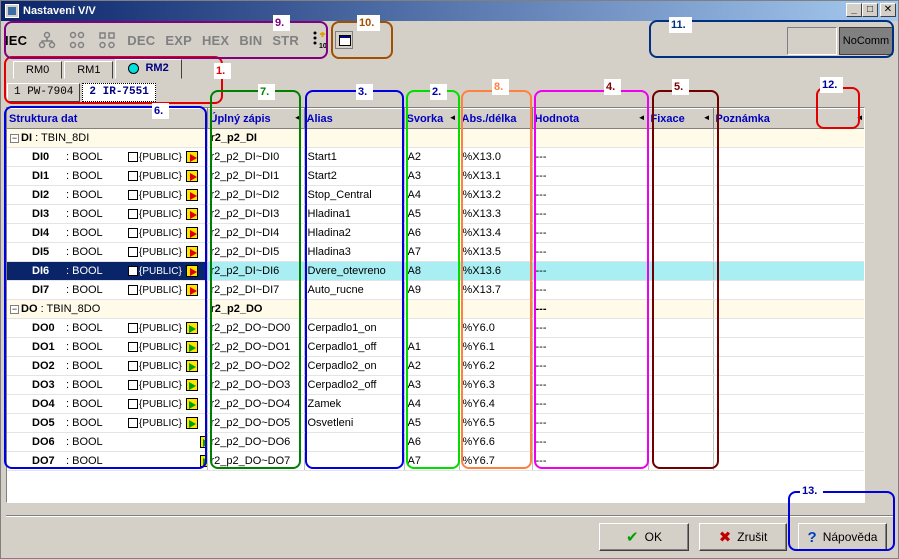 The width and height of the screenshot is (899, 559). I want to click on cell-full: r2_p2_DO, so click(256, 309).